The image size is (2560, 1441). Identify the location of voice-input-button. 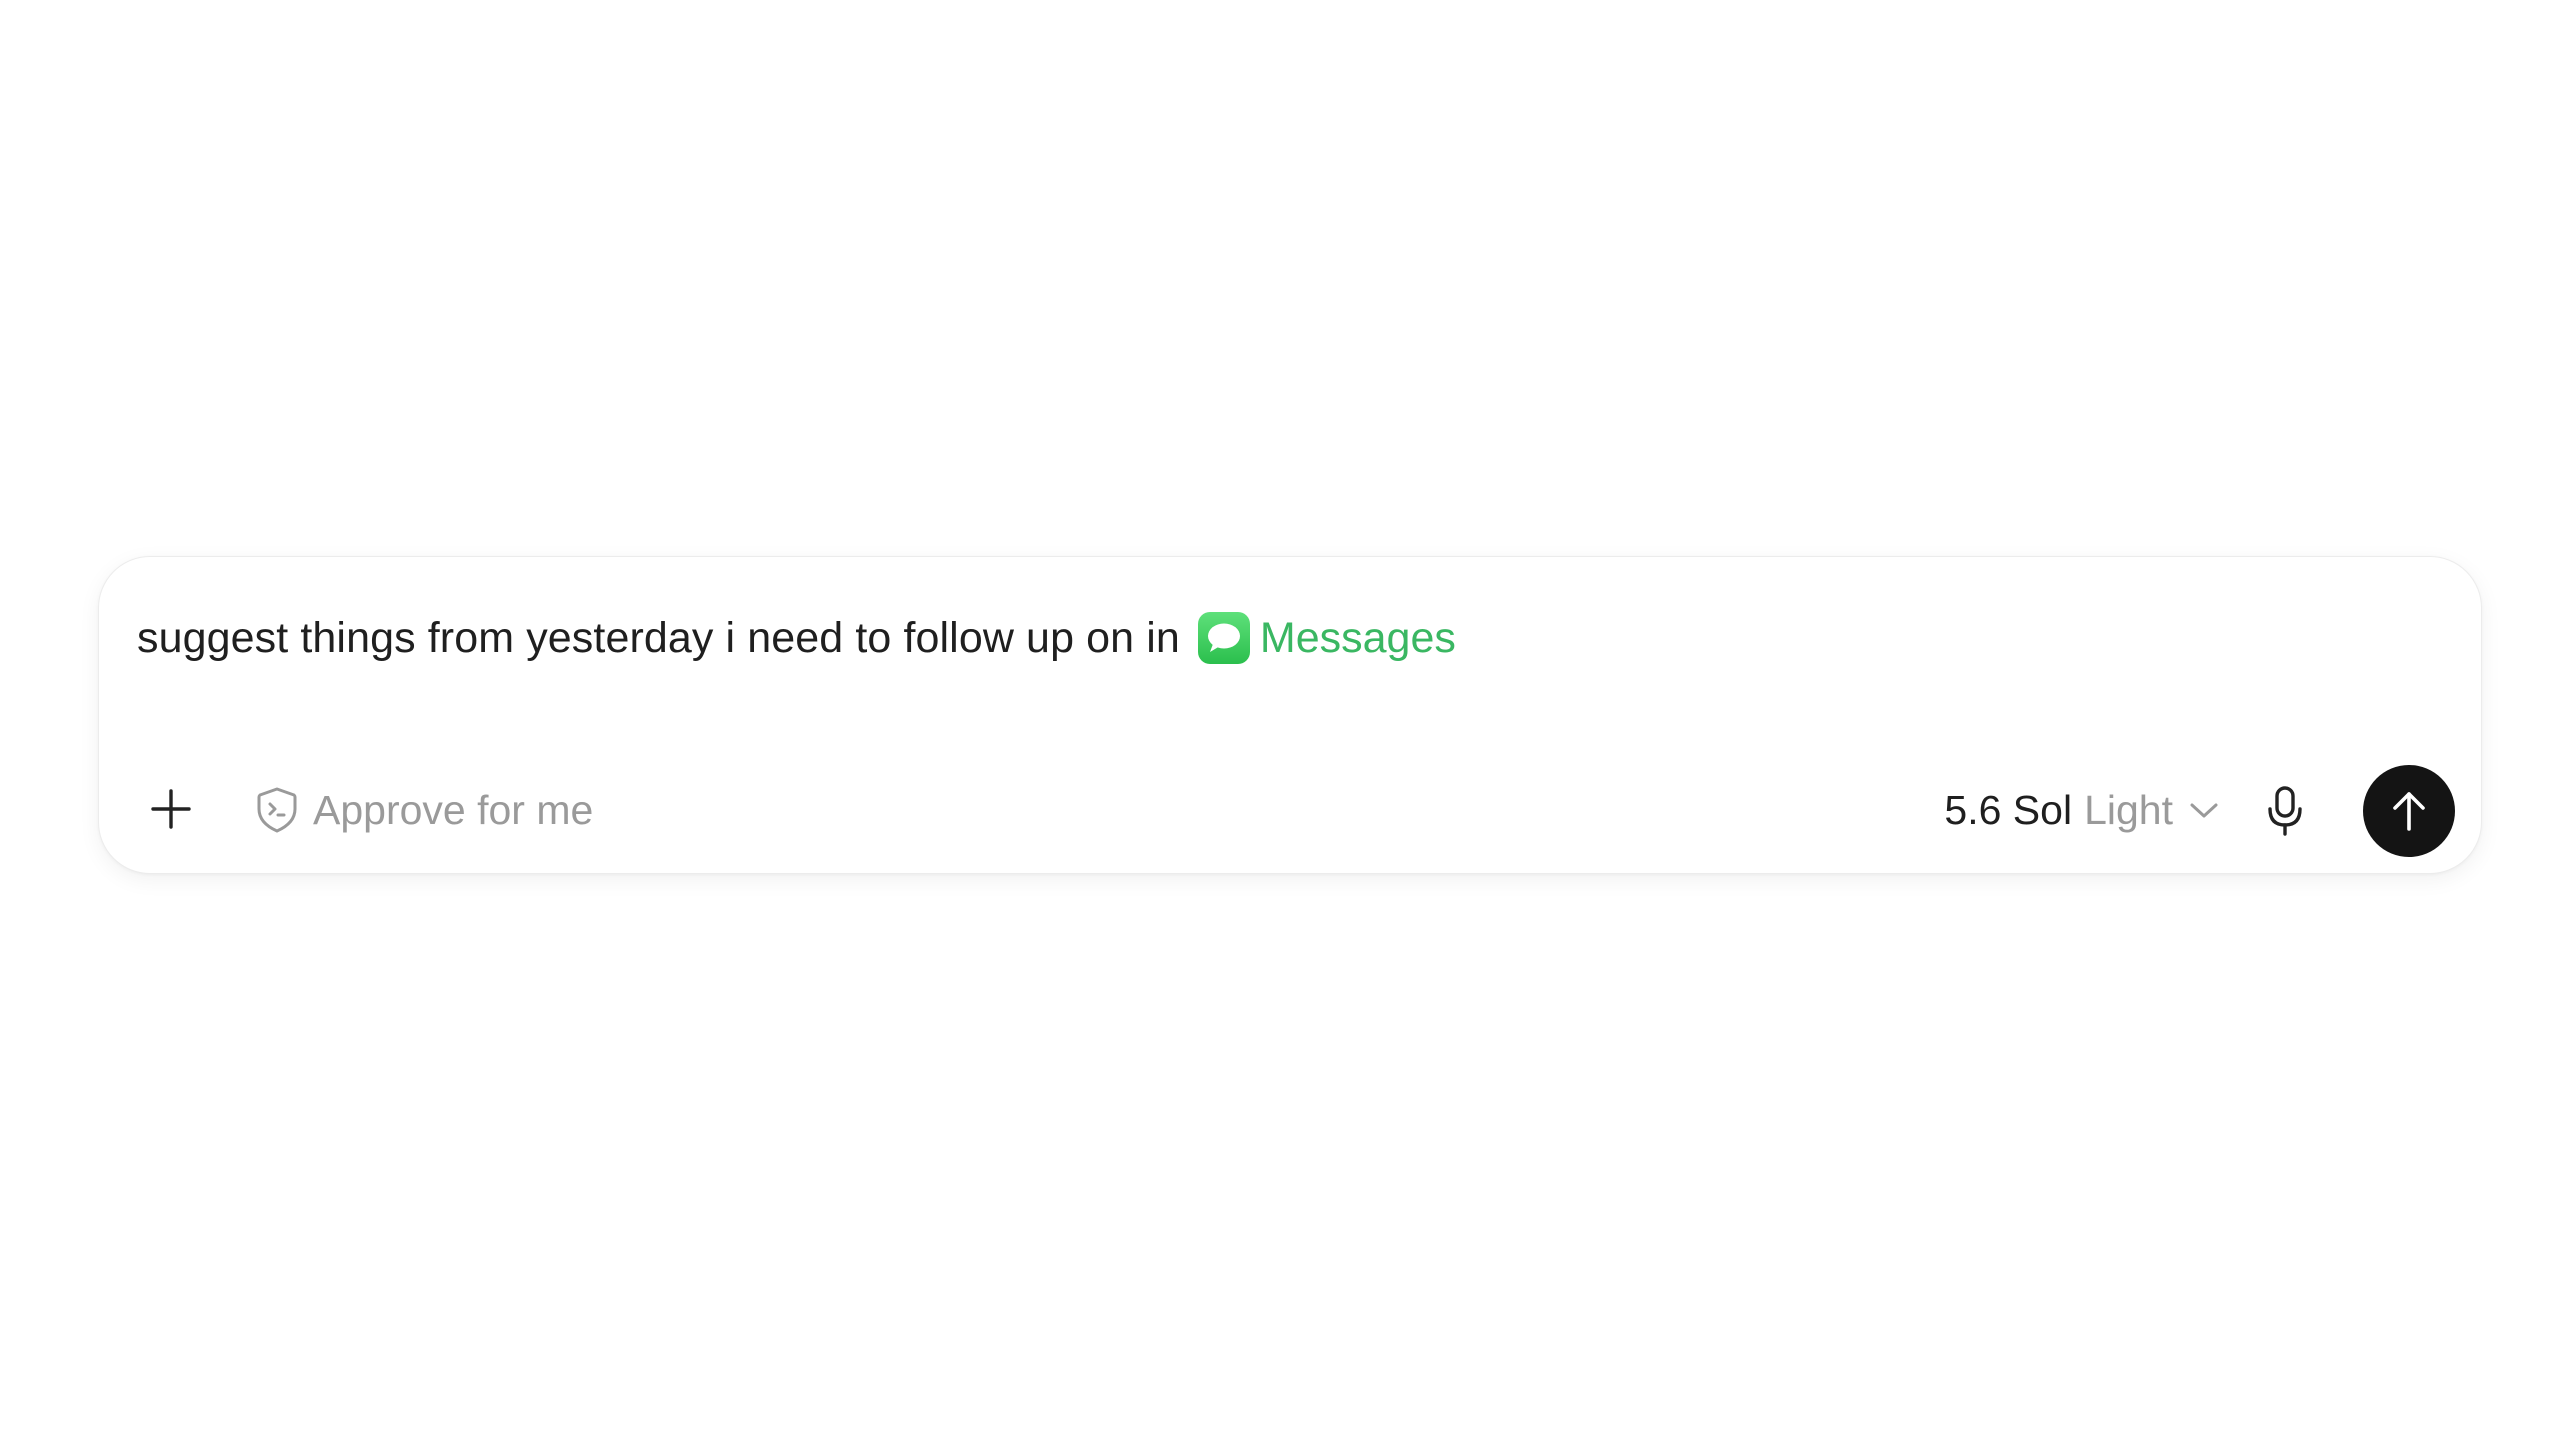
(2285, 811).